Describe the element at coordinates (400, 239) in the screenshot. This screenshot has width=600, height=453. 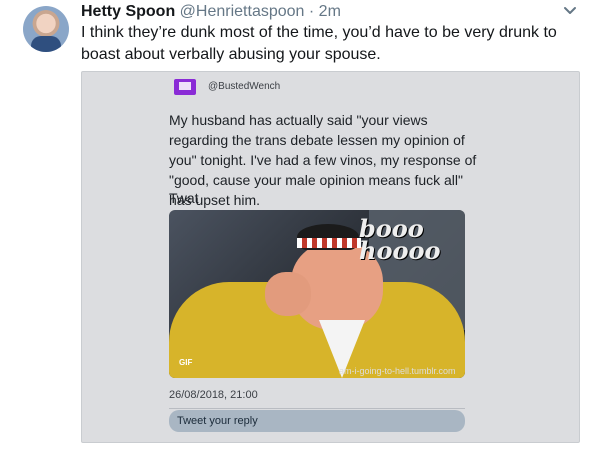
I see `gif-overlay-text: booo hoooo` at that location.